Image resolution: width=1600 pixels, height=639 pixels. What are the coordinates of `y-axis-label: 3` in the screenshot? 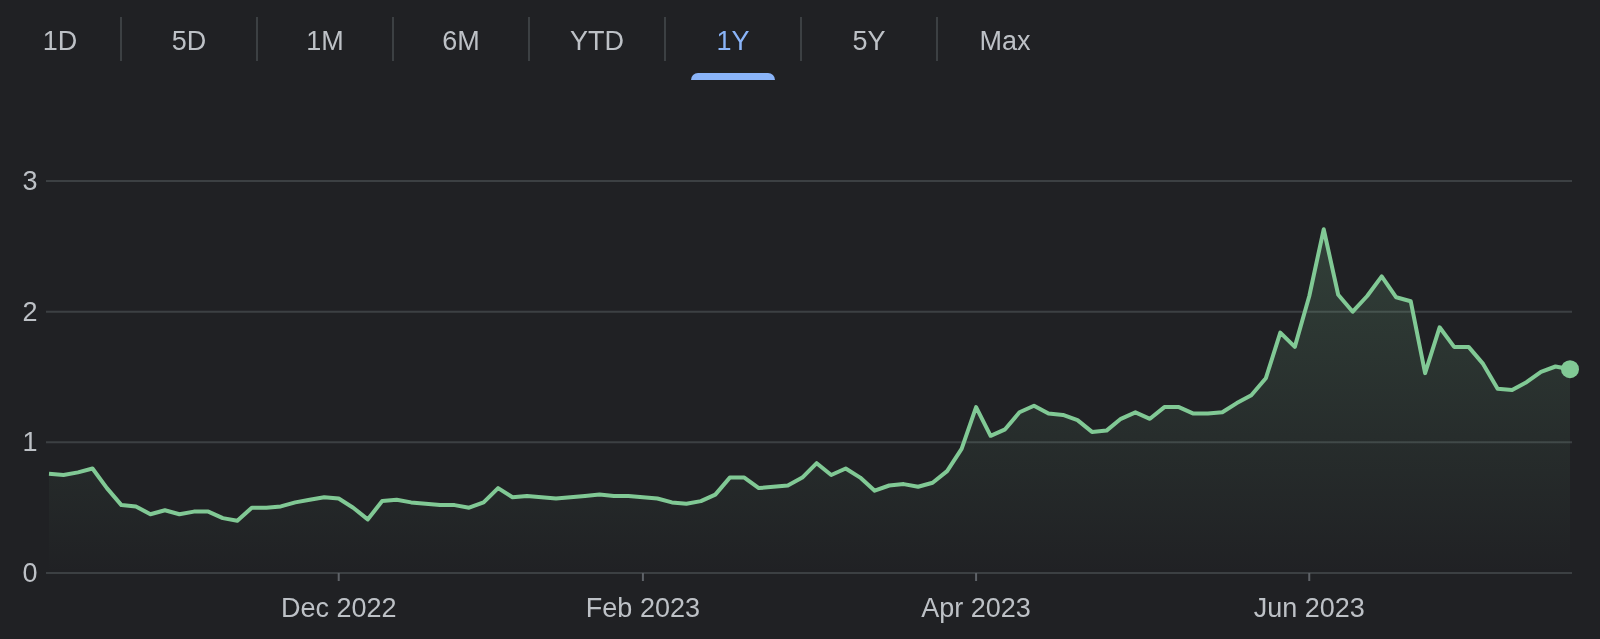 It's located at (30, 181).